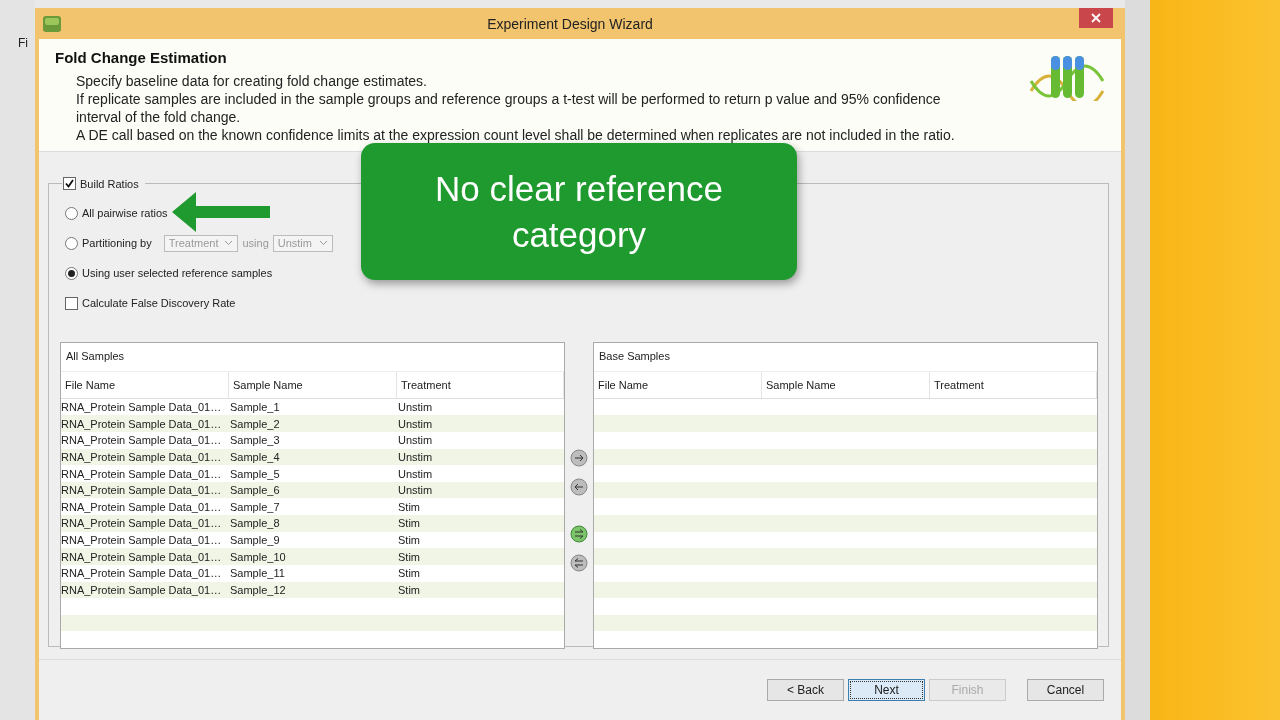 This screenshot has width=1280, height=720. Describe the element at coordinates (516, 135) in the screenshot. I see `description-text: A DE call based on the known confidence limits at the expression count level shall be determined when replicates are not included in the ratio.` at that location.